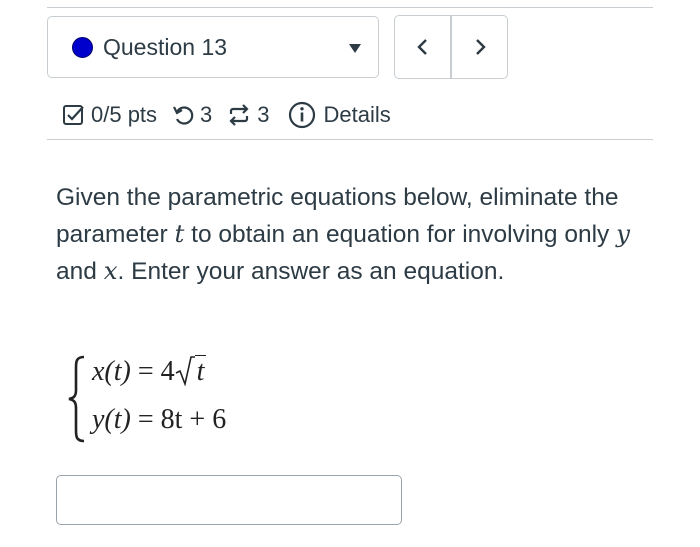 This screenshot has width=700, height=547. I want to click on question-meta: 0/5 pts 3 3 Details, so click(226, 115).